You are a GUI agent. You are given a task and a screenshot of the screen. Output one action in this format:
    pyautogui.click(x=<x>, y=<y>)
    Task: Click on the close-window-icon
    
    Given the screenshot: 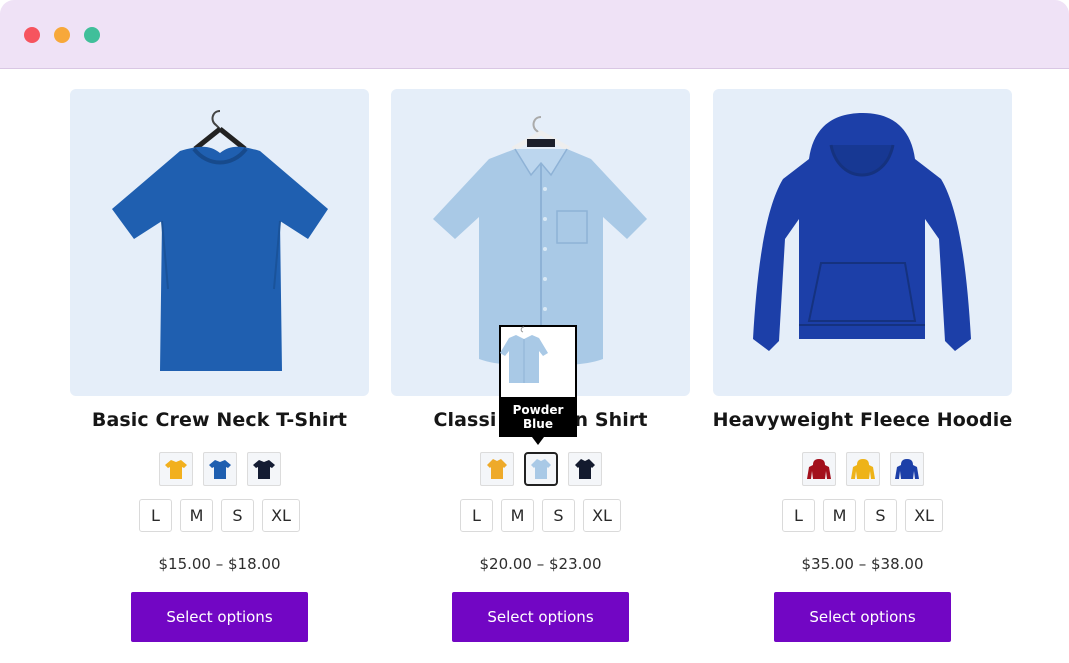 What is the action you would take?
    pyautogui.click(x=32, y=35)
    